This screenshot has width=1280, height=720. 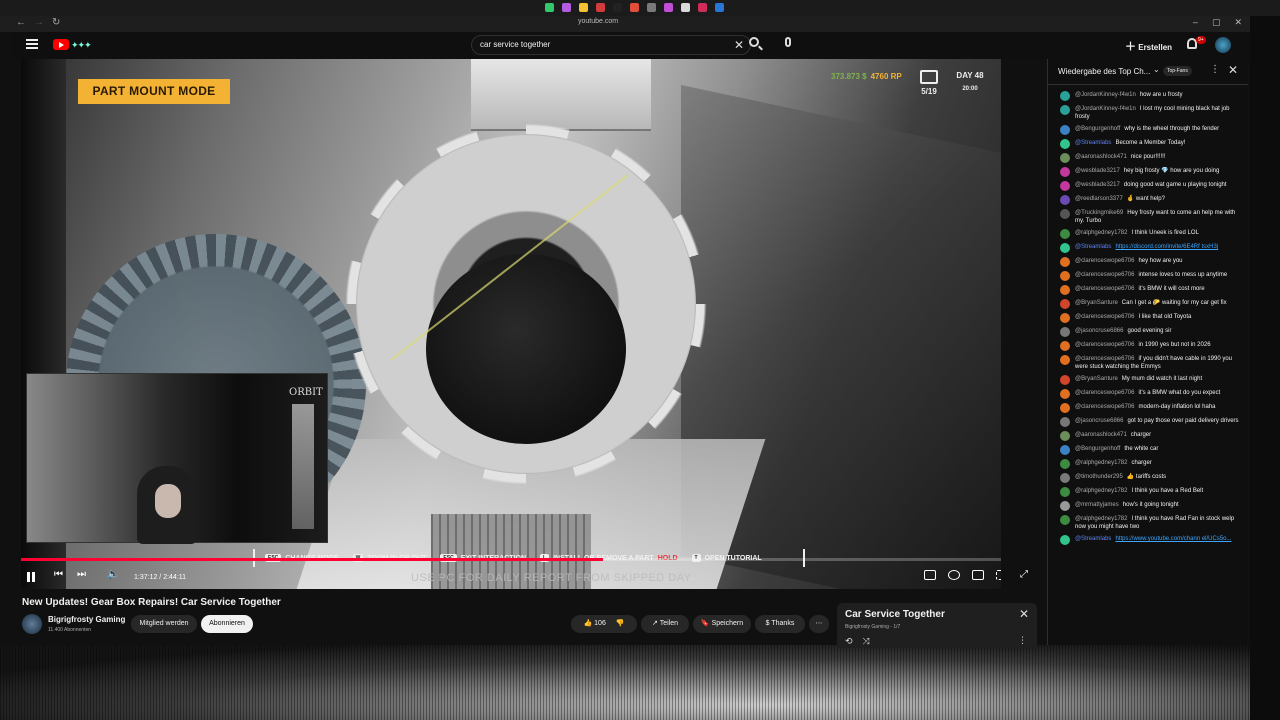 What do you see at coordinates (819, 624) in the screenshot?
I see `more-actions-icon: ⋯` at bounding box center [819, 624].